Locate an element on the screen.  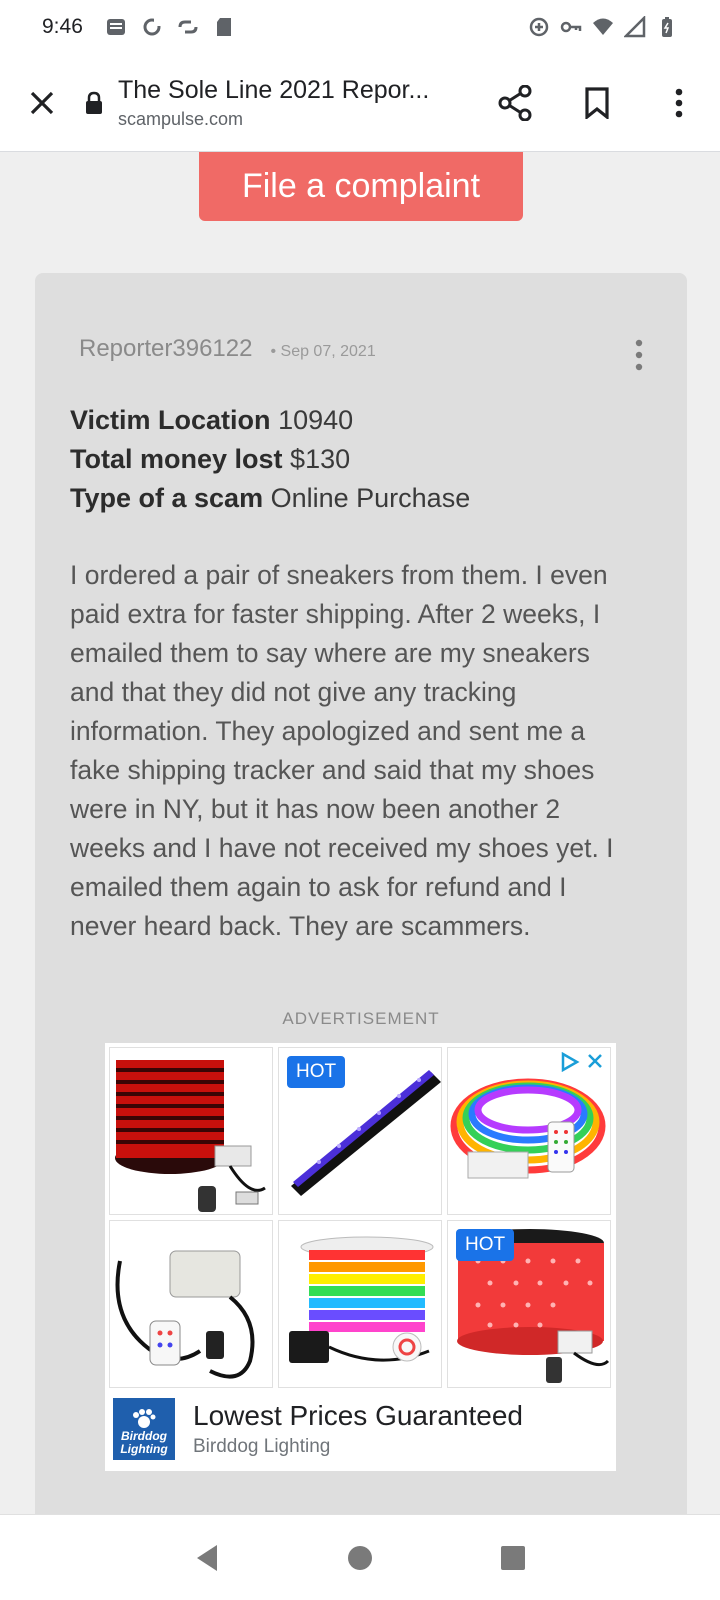
ad-brand: Birddog Lighting is located at coordinates (262, 1446).